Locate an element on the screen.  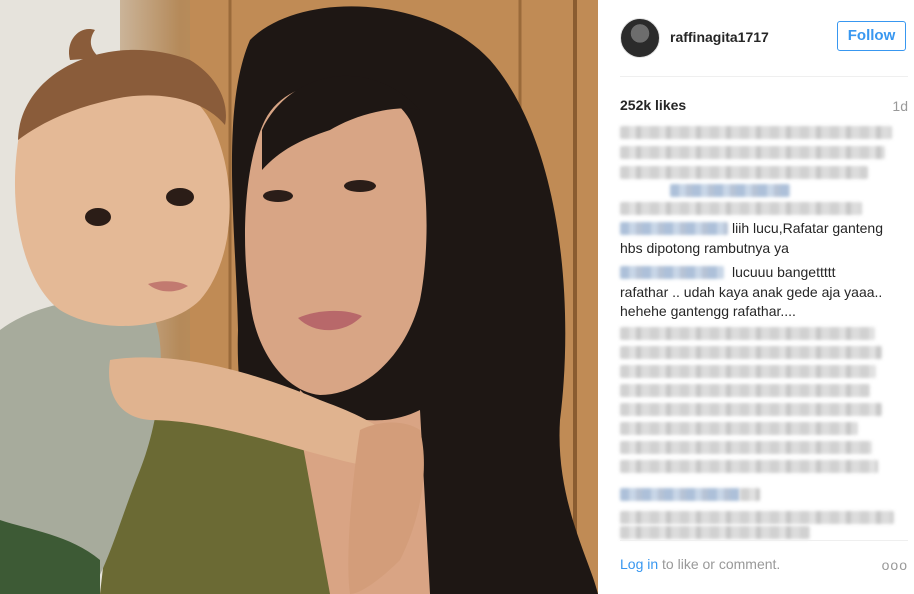
header-divider is located at coordinates (764, 76).